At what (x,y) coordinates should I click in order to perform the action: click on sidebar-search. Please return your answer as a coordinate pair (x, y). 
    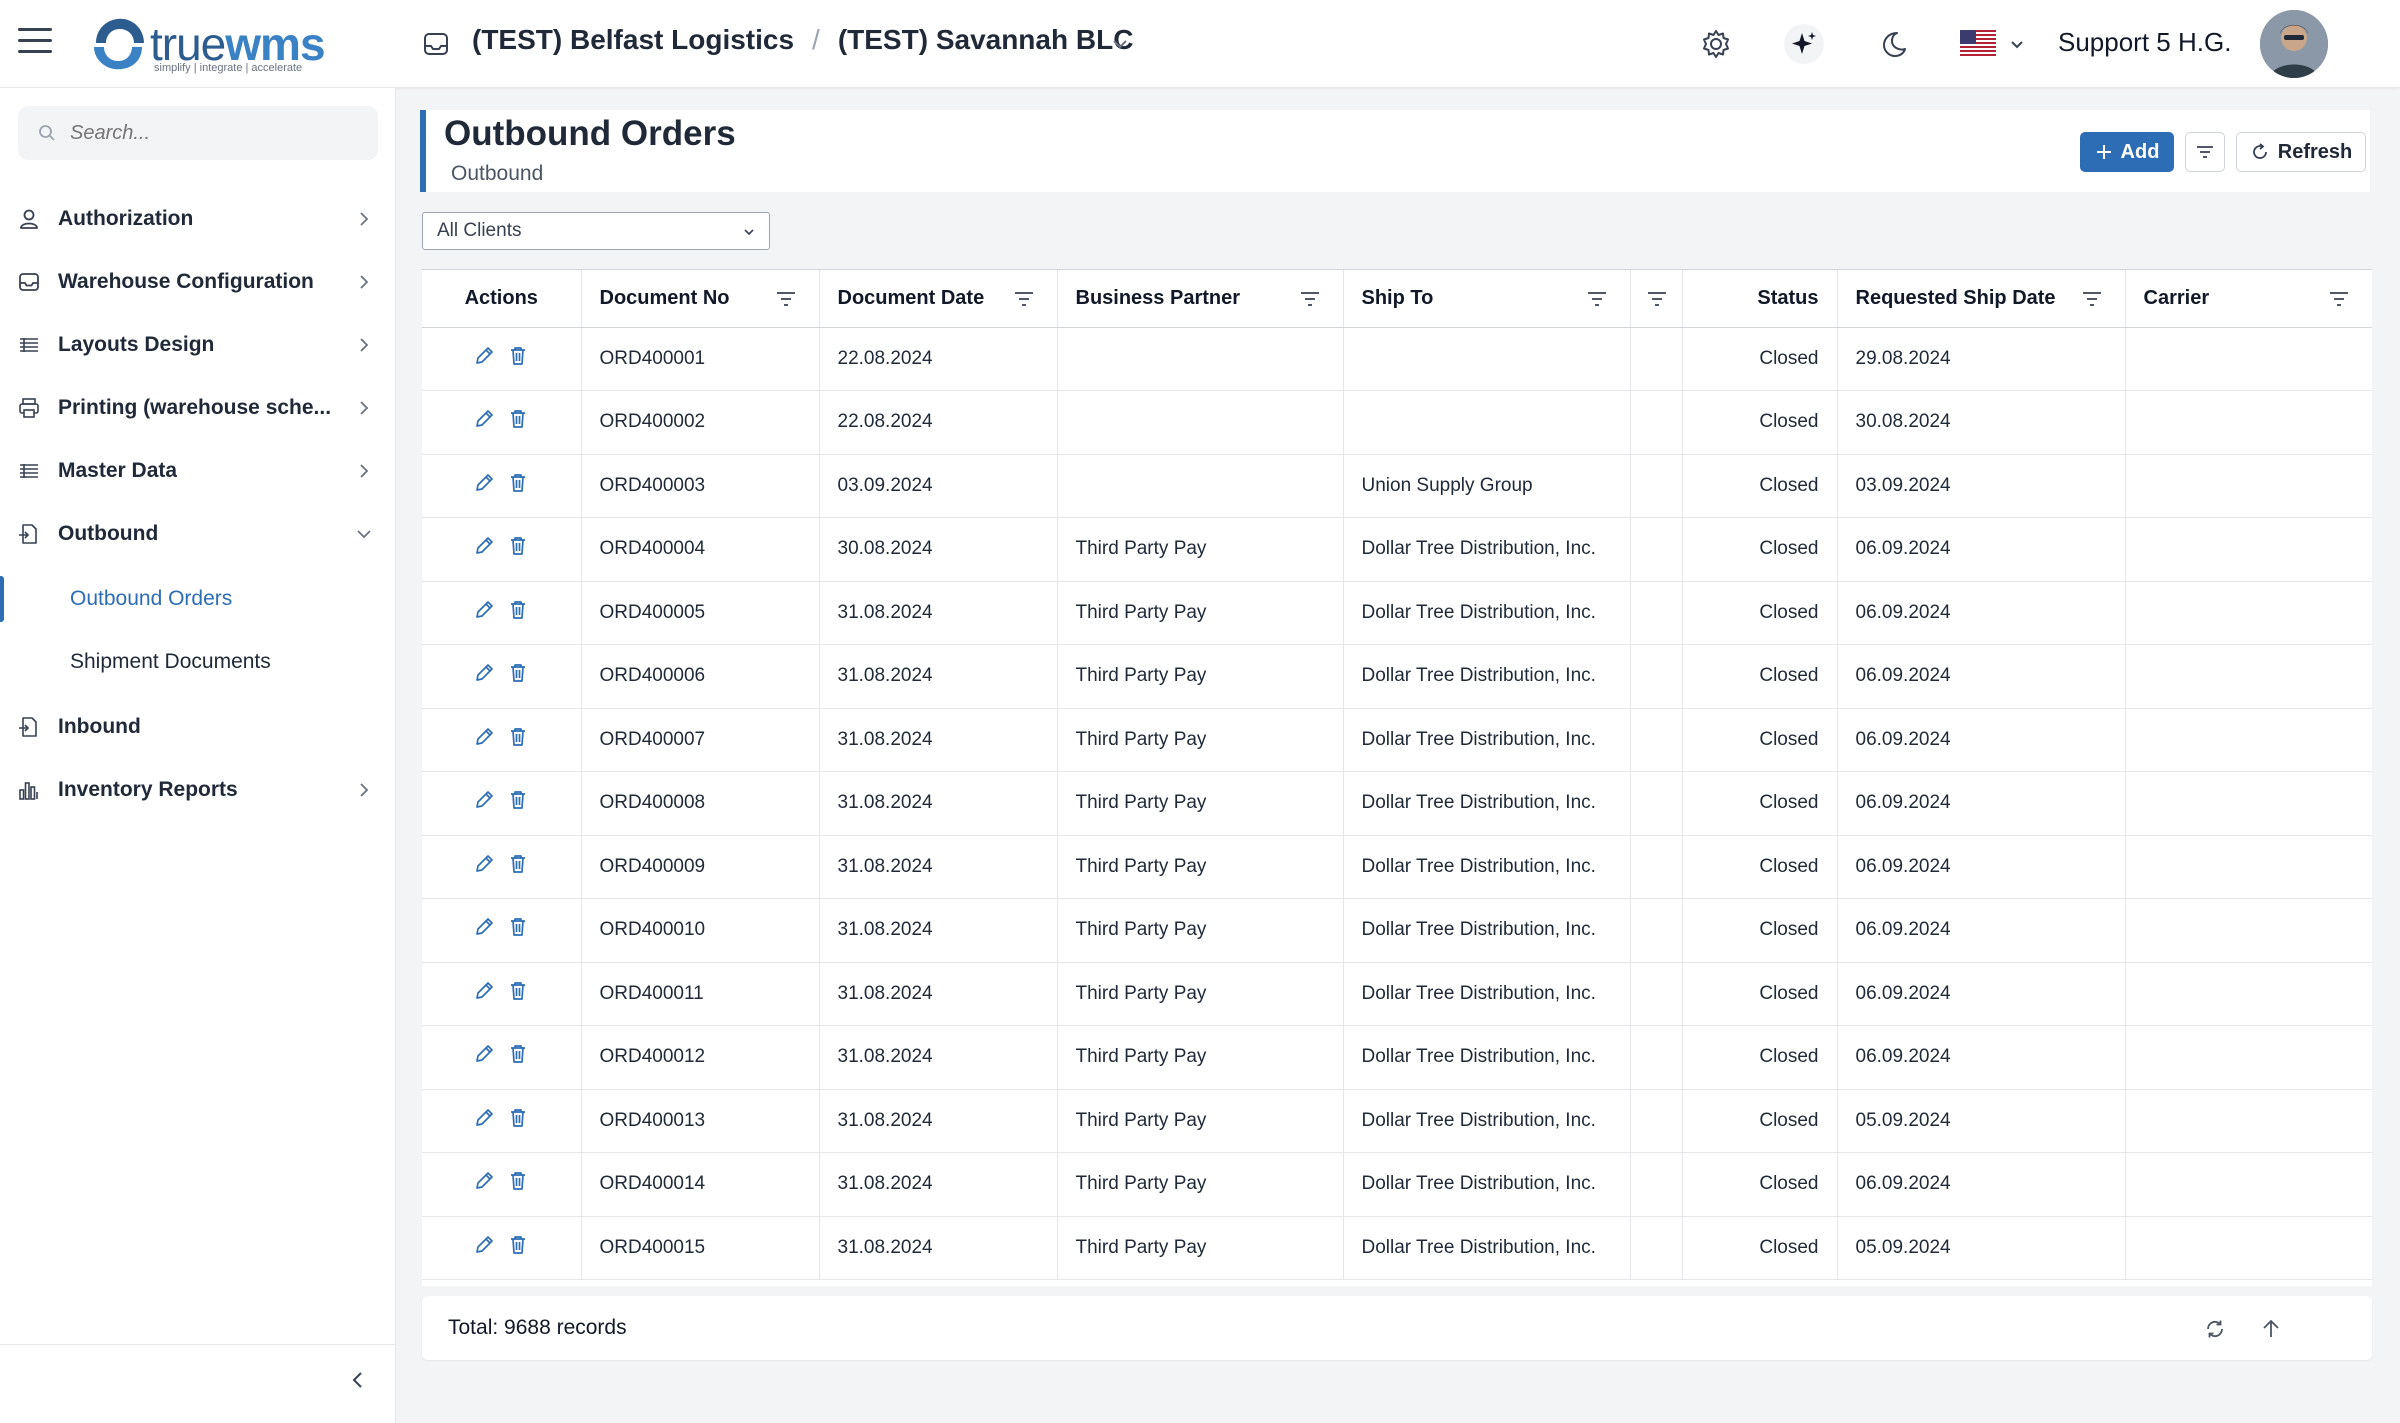
    Looking at the image, I should click on (198, 133).